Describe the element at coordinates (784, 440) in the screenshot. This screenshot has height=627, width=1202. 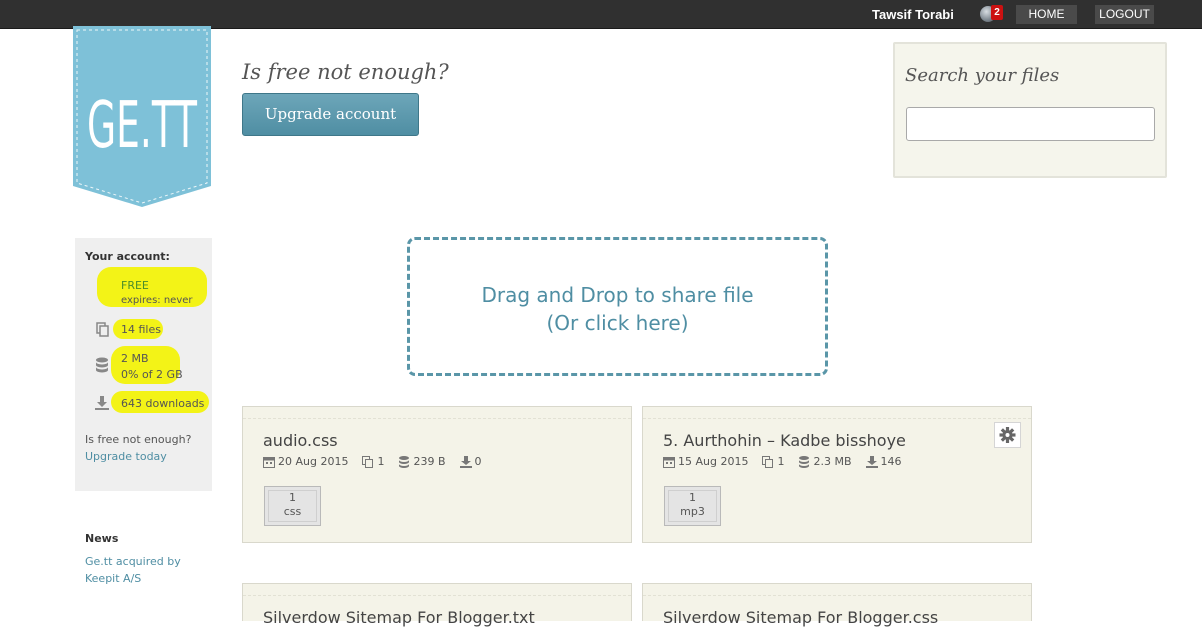
I see `file-name: 5. Aurthohin – Kadbe bisshoye` at that location.